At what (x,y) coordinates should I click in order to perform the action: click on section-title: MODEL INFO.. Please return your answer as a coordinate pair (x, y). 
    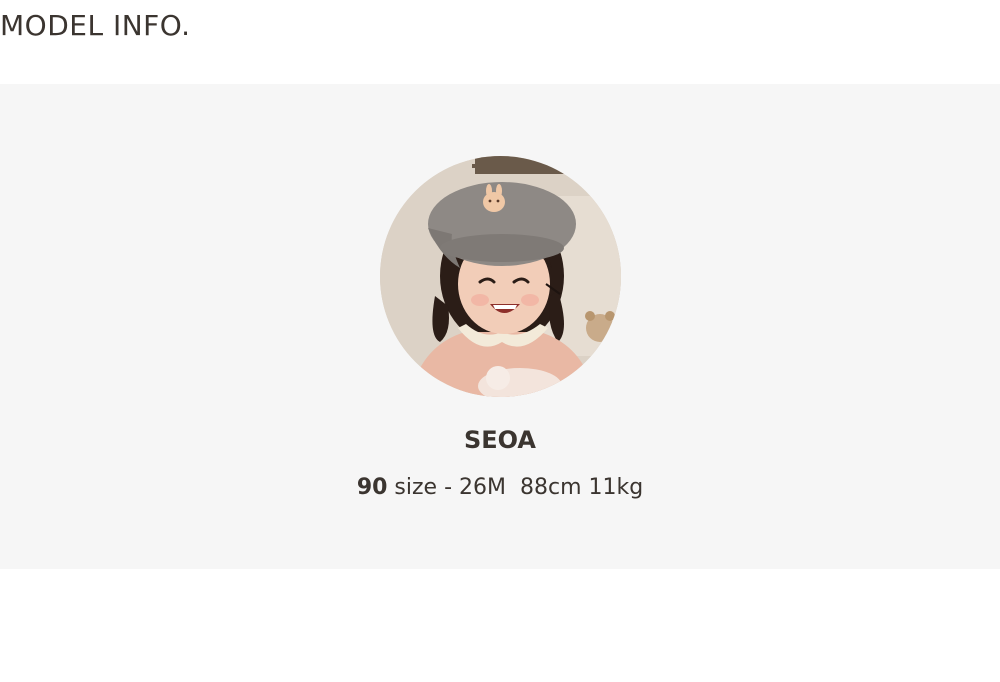
    Looking at the image, I should click on (95, 25).